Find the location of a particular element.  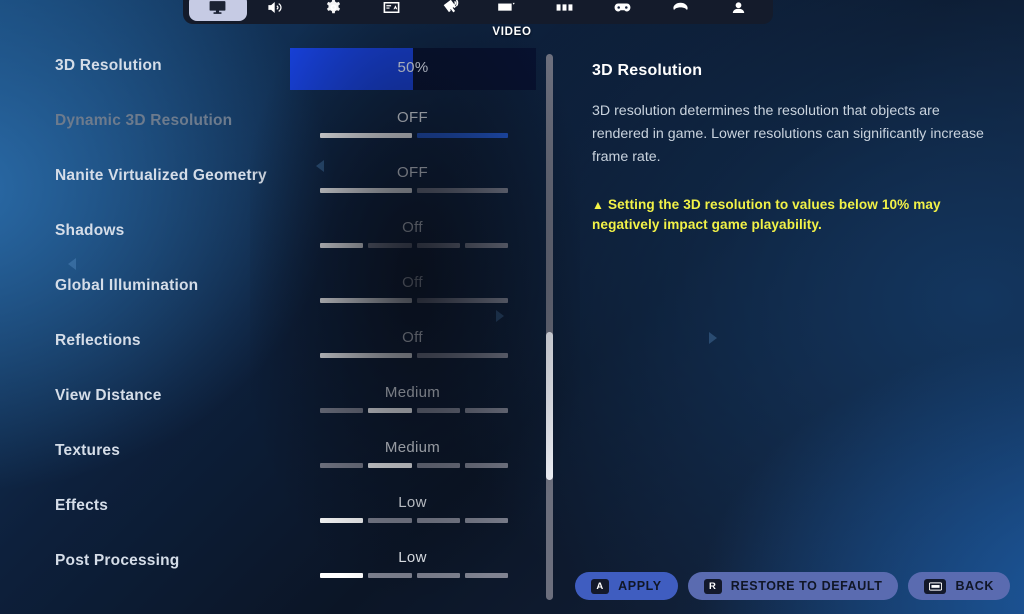

hud-layout-icon is located at coordinates (564, 8).